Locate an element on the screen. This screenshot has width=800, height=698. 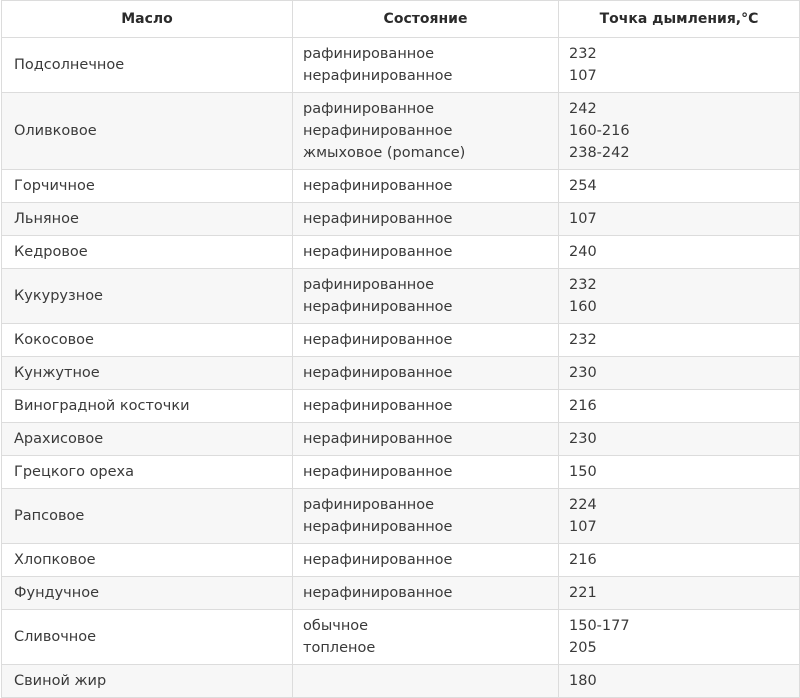
oil-name-cell: Сливочное is located at coordinates (147, 637).